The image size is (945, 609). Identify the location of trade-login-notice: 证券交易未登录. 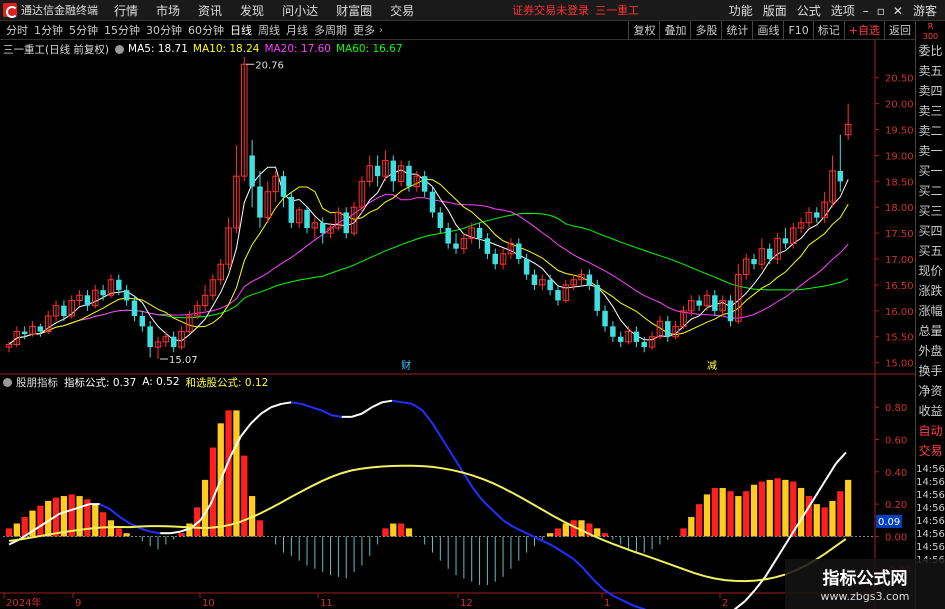
(550, 10).